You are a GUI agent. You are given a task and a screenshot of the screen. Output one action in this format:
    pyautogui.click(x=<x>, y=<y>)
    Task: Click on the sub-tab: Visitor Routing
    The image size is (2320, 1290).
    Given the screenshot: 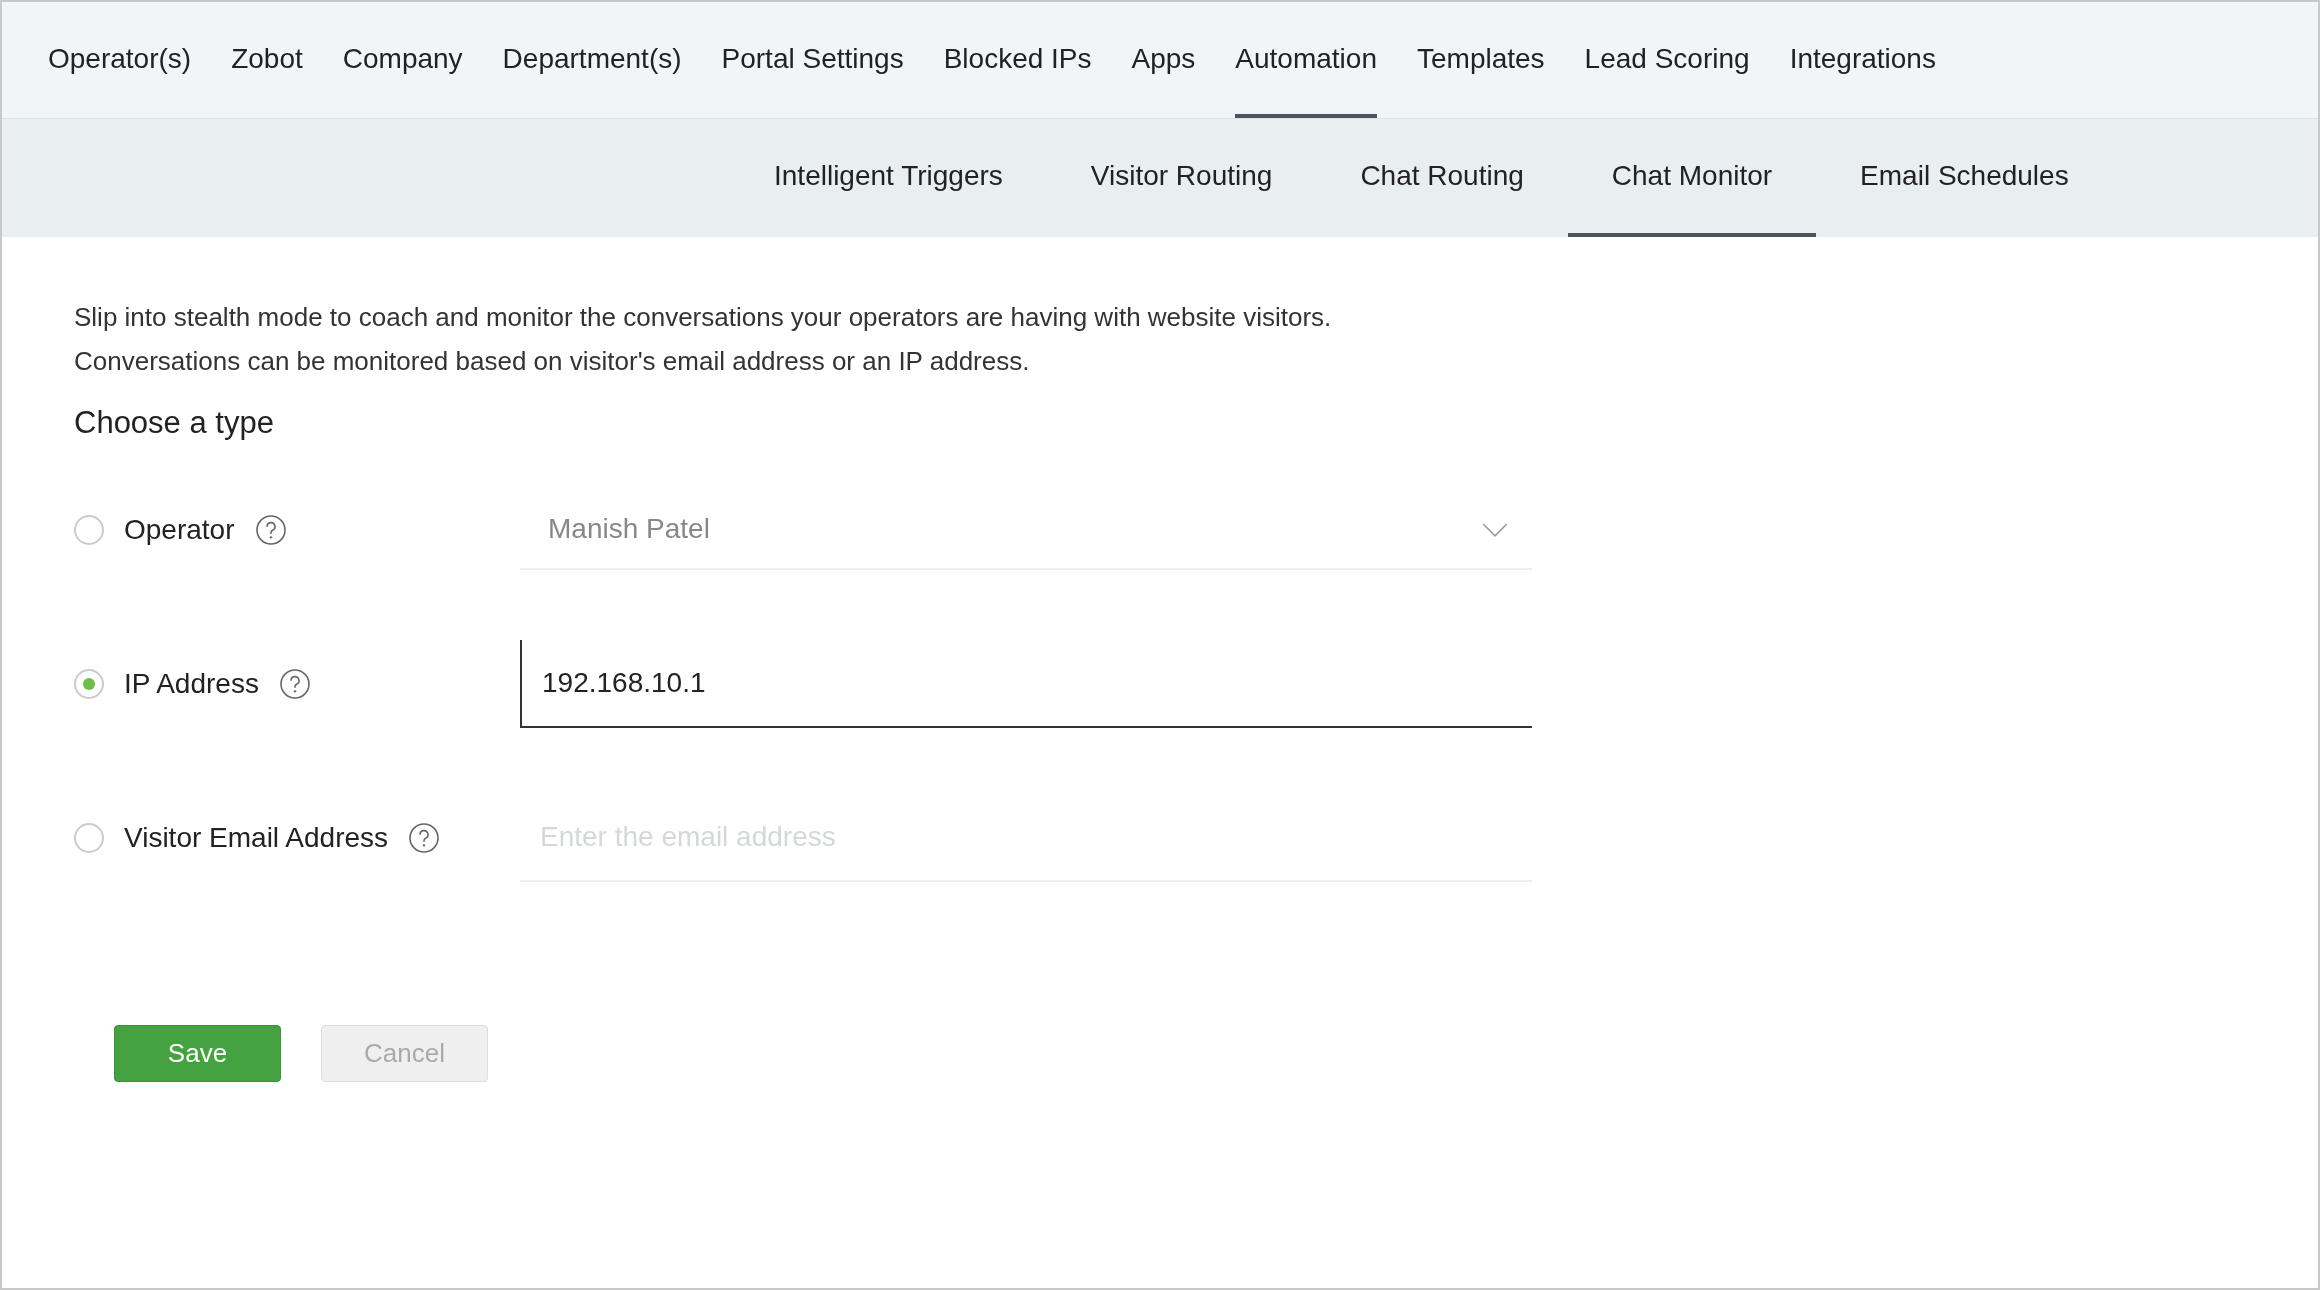 What is the action you would take?
    pyautogui.click(x=1181, y=178)
    